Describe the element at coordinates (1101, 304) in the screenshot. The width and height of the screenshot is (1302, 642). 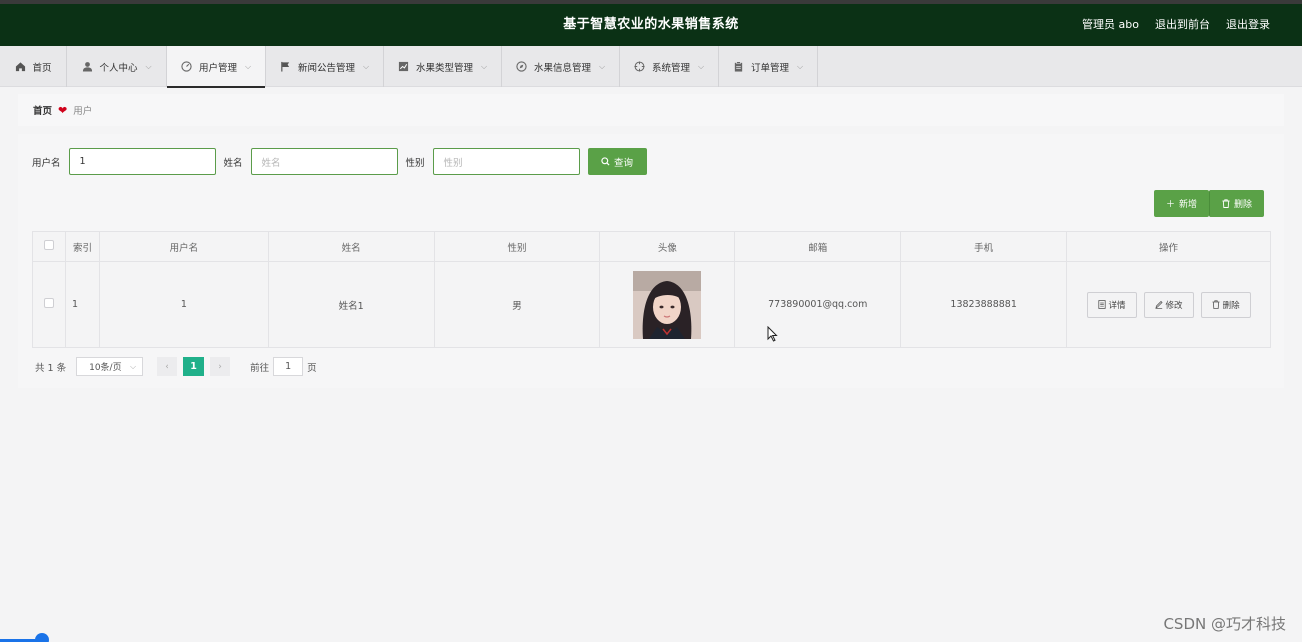
I see `document-icon` at that location.